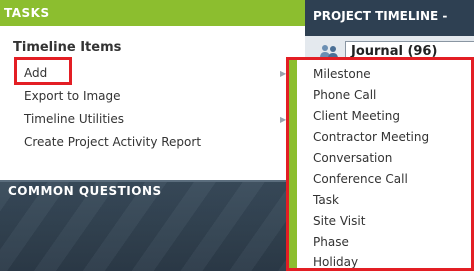  I want to click on divider, so click(152, 181).